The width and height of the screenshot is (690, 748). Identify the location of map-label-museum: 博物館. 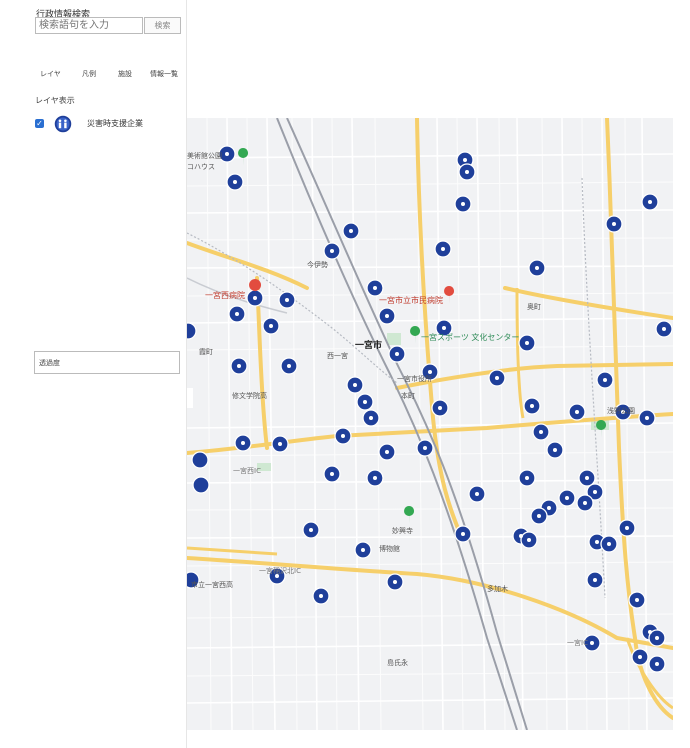
(389, 549).